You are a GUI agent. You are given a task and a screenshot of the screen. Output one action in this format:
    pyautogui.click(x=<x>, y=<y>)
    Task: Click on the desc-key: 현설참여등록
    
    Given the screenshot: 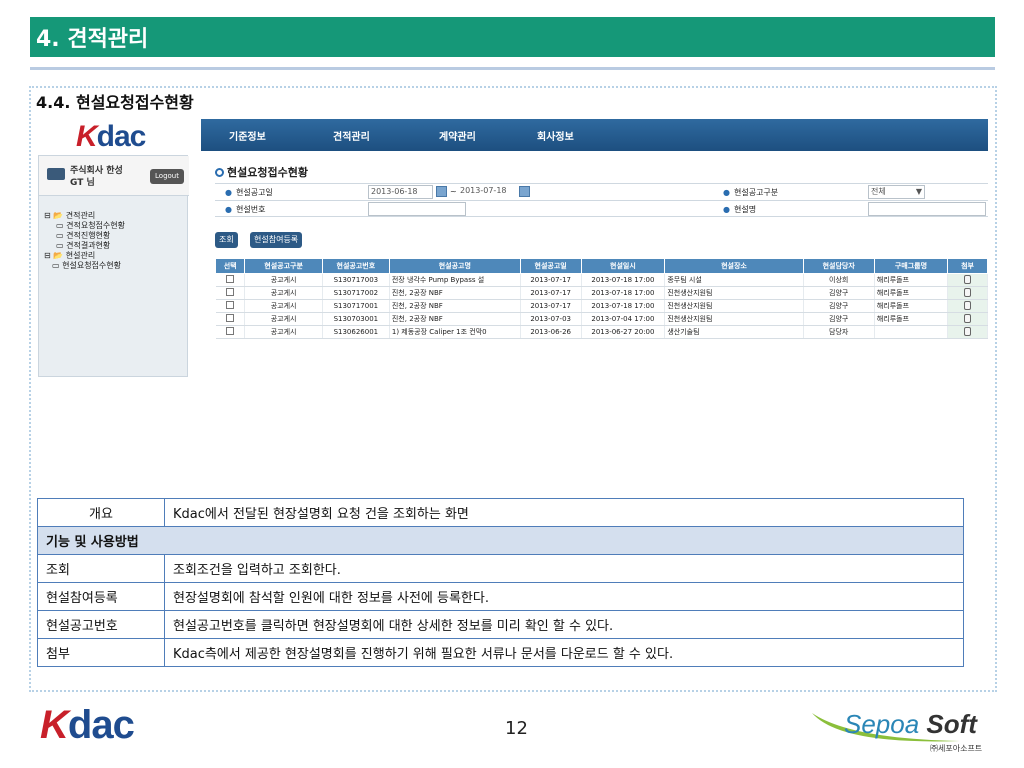 What is the action you would take?
    pyautogui.click(x=101, y=596)
    